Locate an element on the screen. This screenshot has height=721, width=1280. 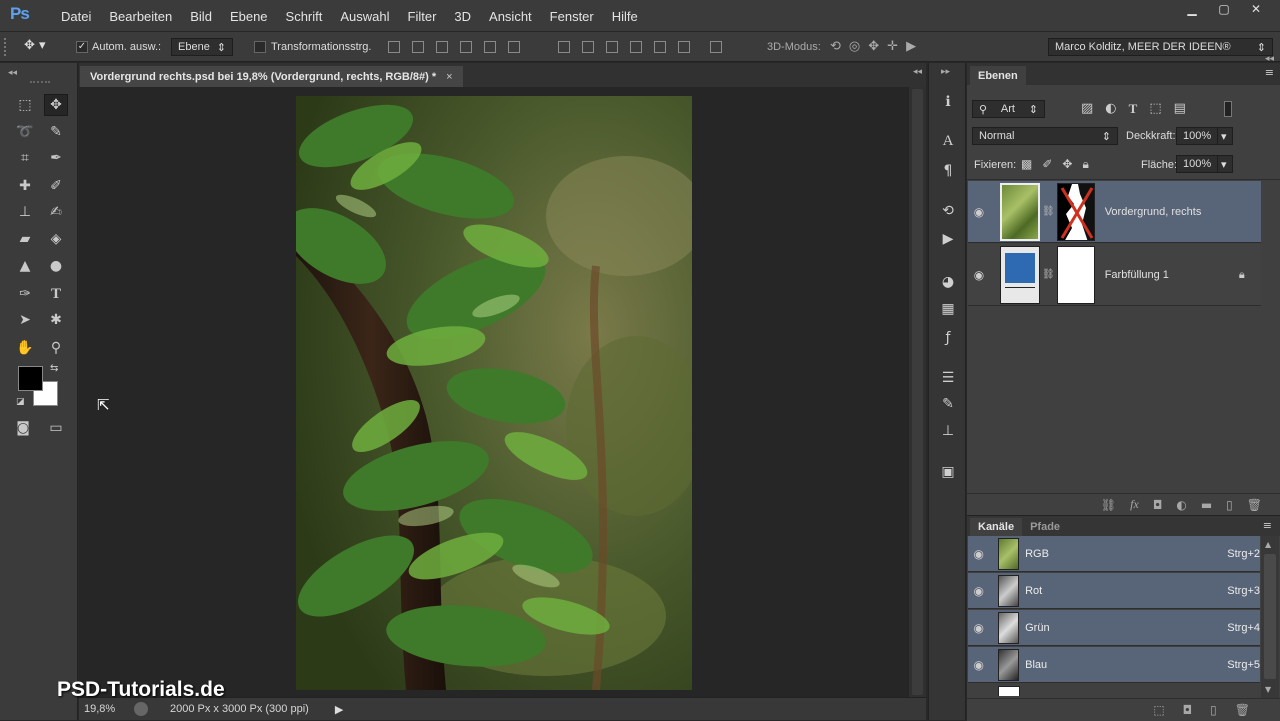
align-hcenter-icon is located at coordinates (490, 47).